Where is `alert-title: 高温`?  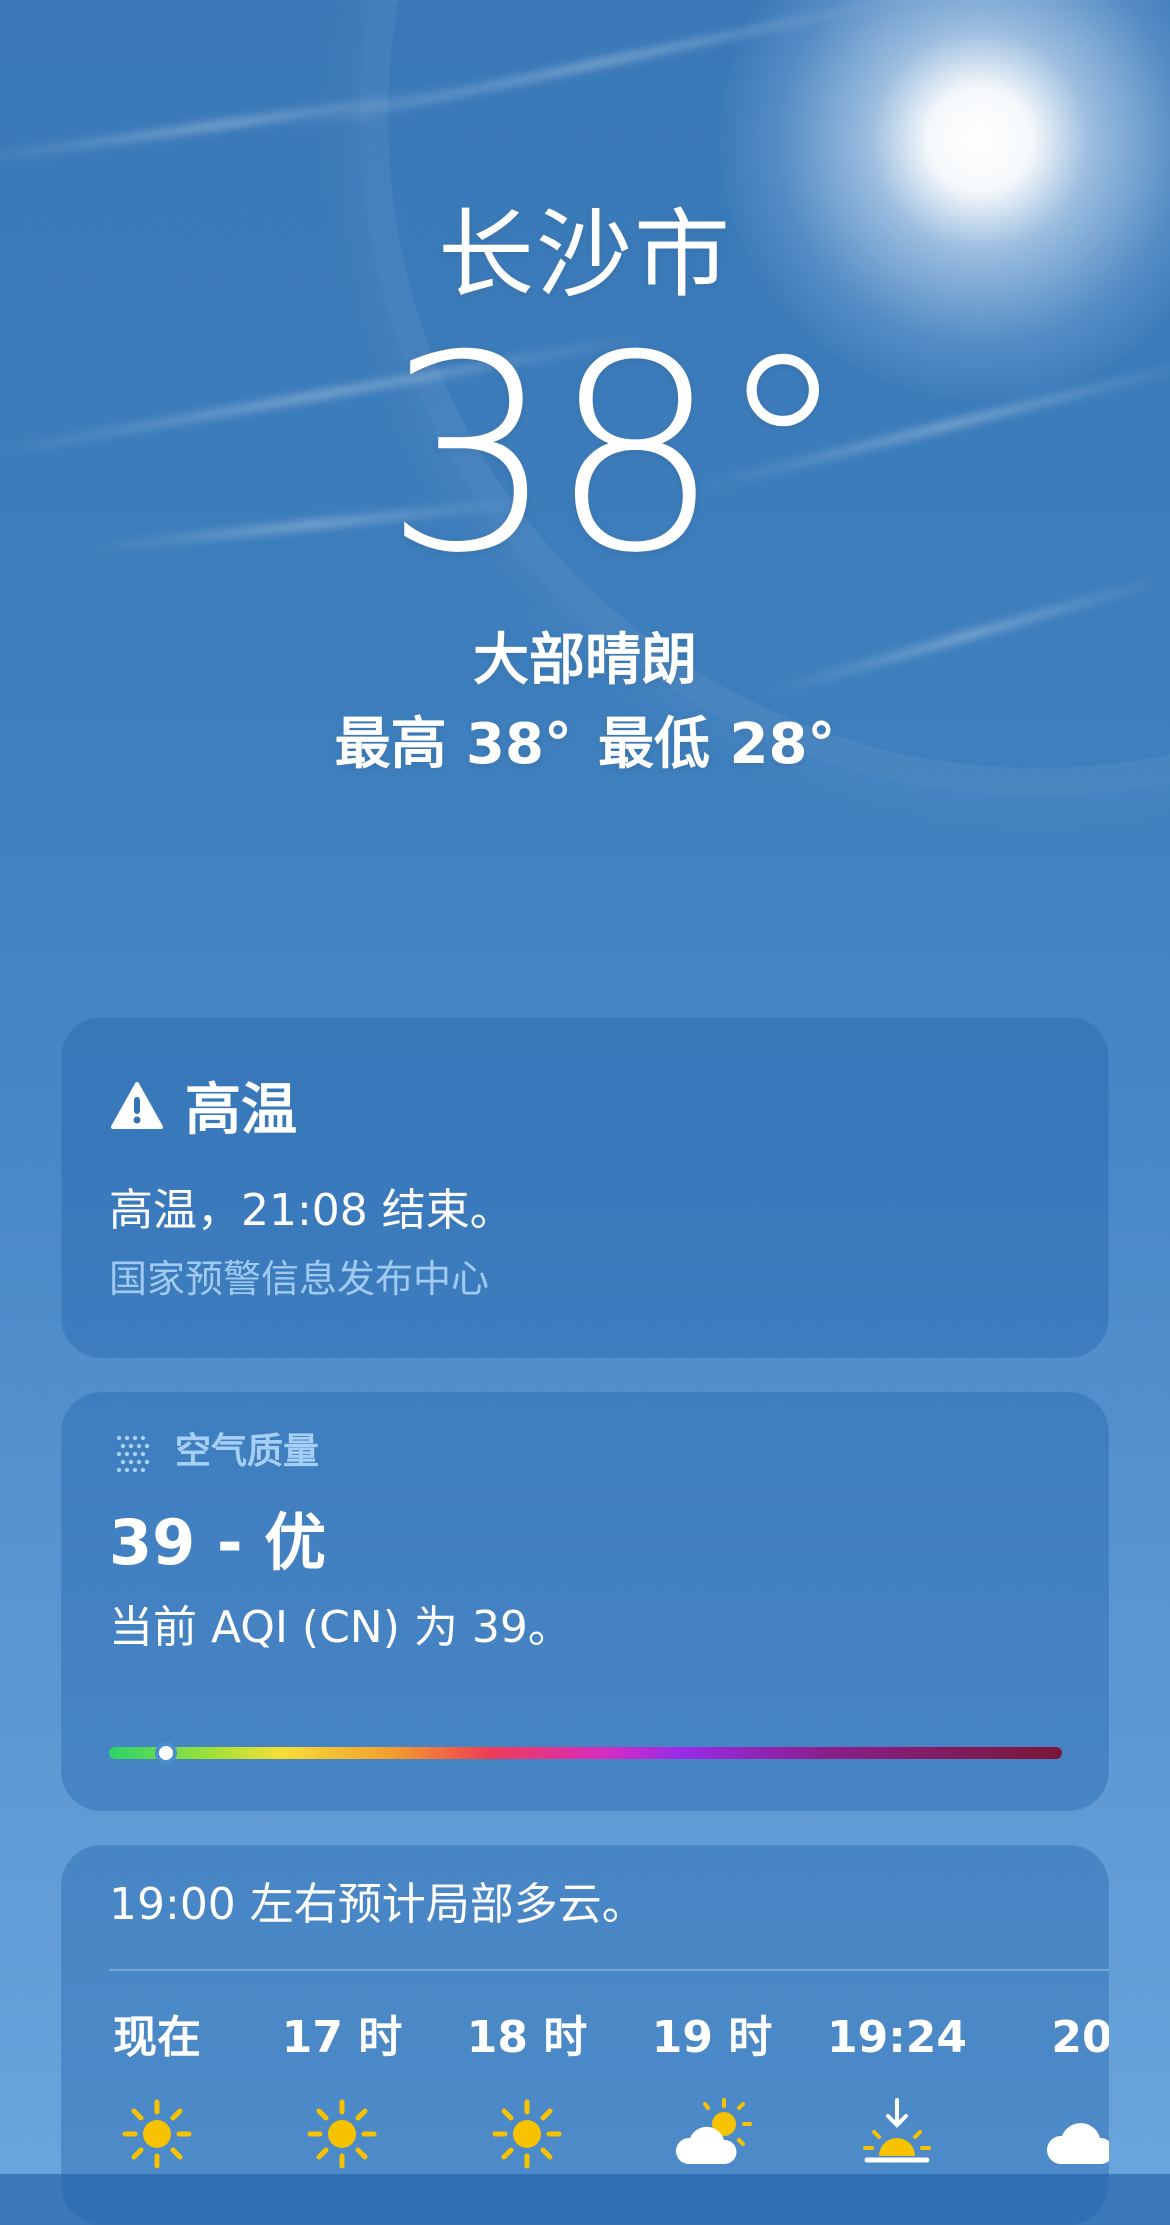
alert-title: 高温 is located at coordinates (241, 1110).